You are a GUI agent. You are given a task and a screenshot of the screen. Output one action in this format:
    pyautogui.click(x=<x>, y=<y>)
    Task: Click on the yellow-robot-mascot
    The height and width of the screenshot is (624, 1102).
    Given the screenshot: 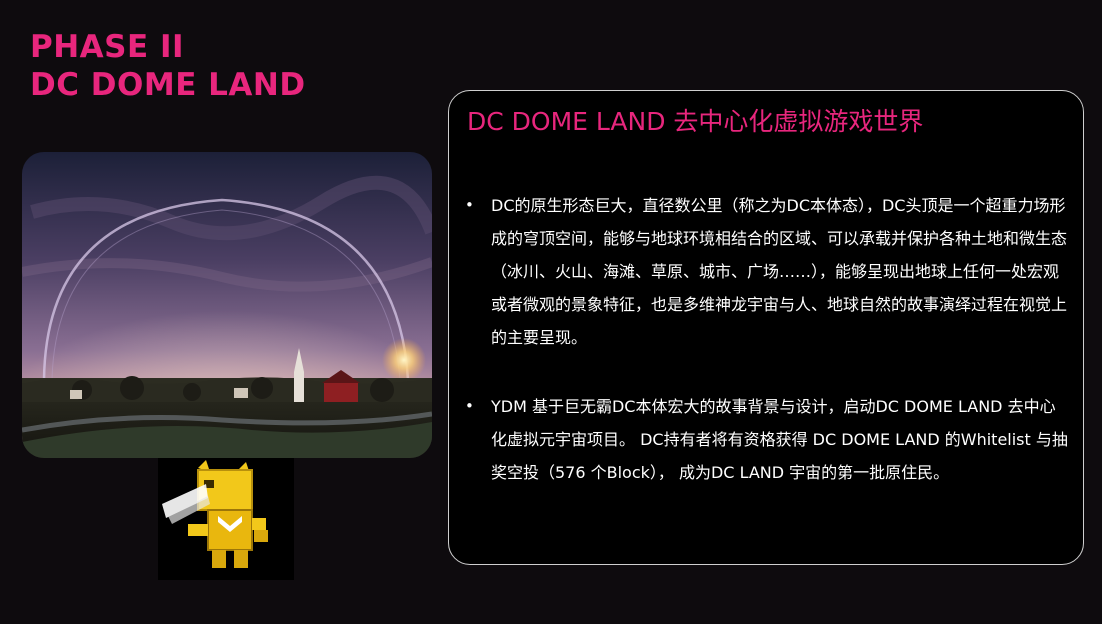 What is the action you would take?
    pyautogui.click(x=226, y=519)
    